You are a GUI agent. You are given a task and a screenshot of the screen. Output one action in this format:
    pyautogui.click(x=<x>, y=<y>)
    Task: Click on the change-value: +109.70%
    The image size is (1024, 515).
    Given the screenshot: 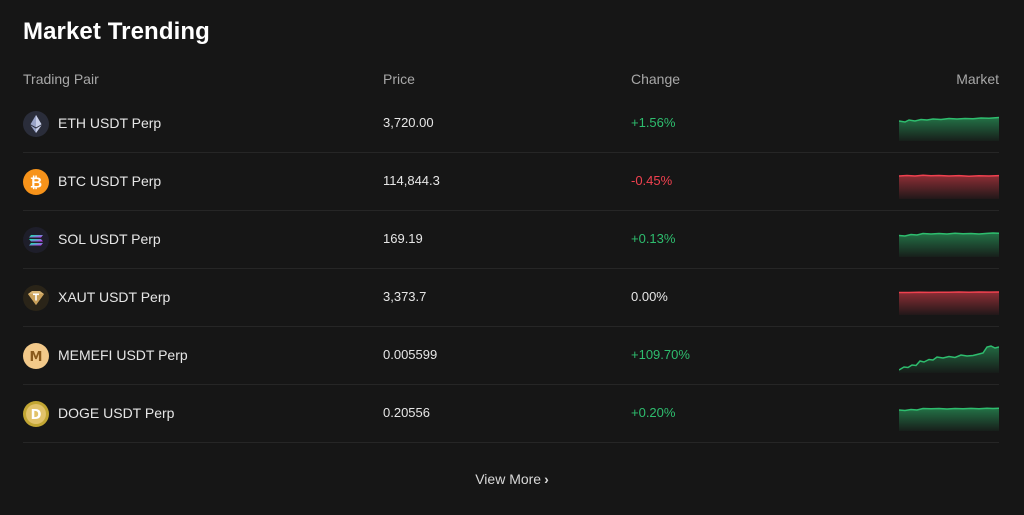 What is the action you would take?
    pyautogui.click(x=660, y=354)
    